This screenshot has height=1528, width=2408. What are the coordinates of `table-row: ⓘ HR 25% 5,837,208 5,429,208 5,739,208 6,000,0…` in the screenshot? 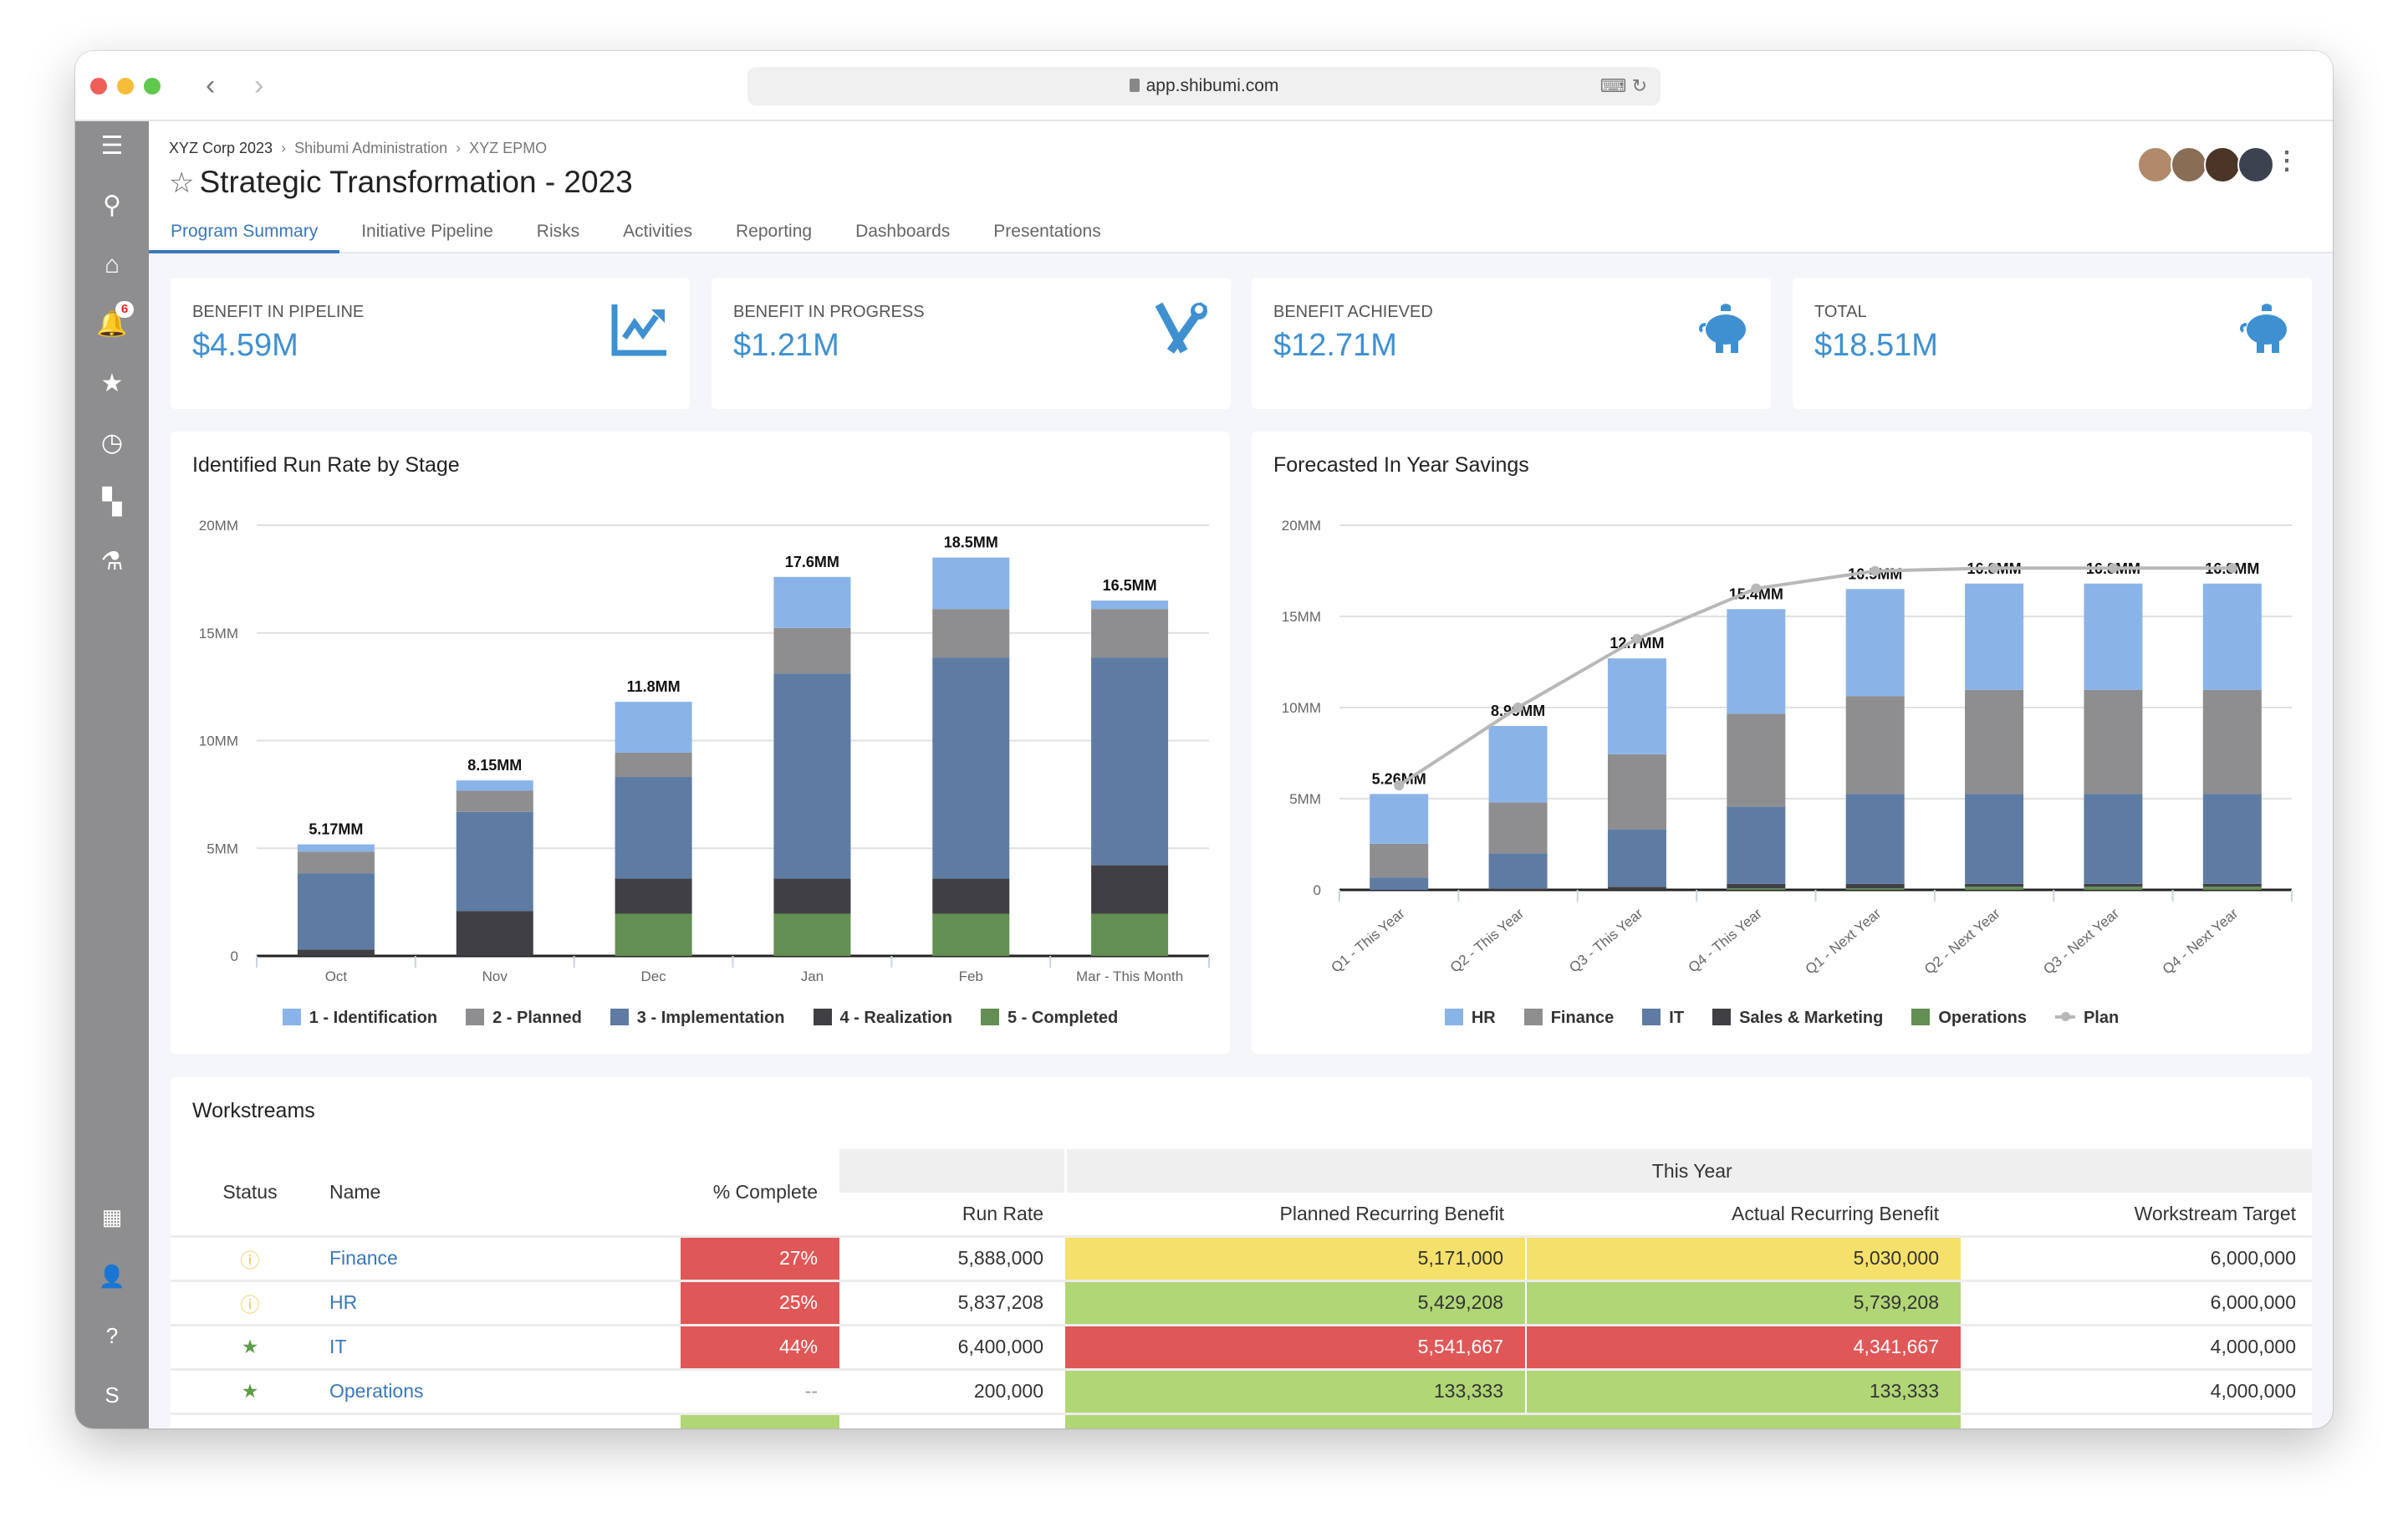 It's located at (1241, 1302).